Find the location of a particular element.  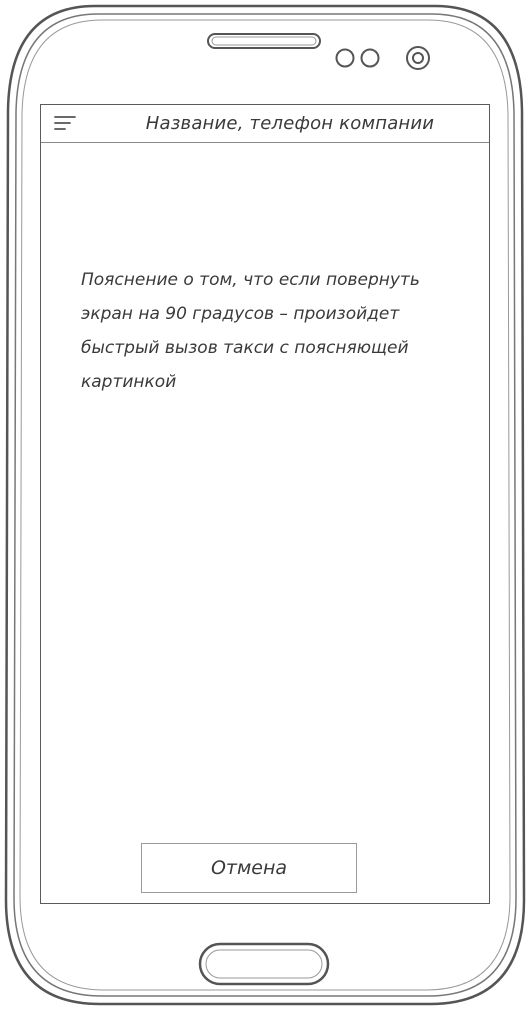

cancel-button: Отмена is located at coordinates (249, 868).